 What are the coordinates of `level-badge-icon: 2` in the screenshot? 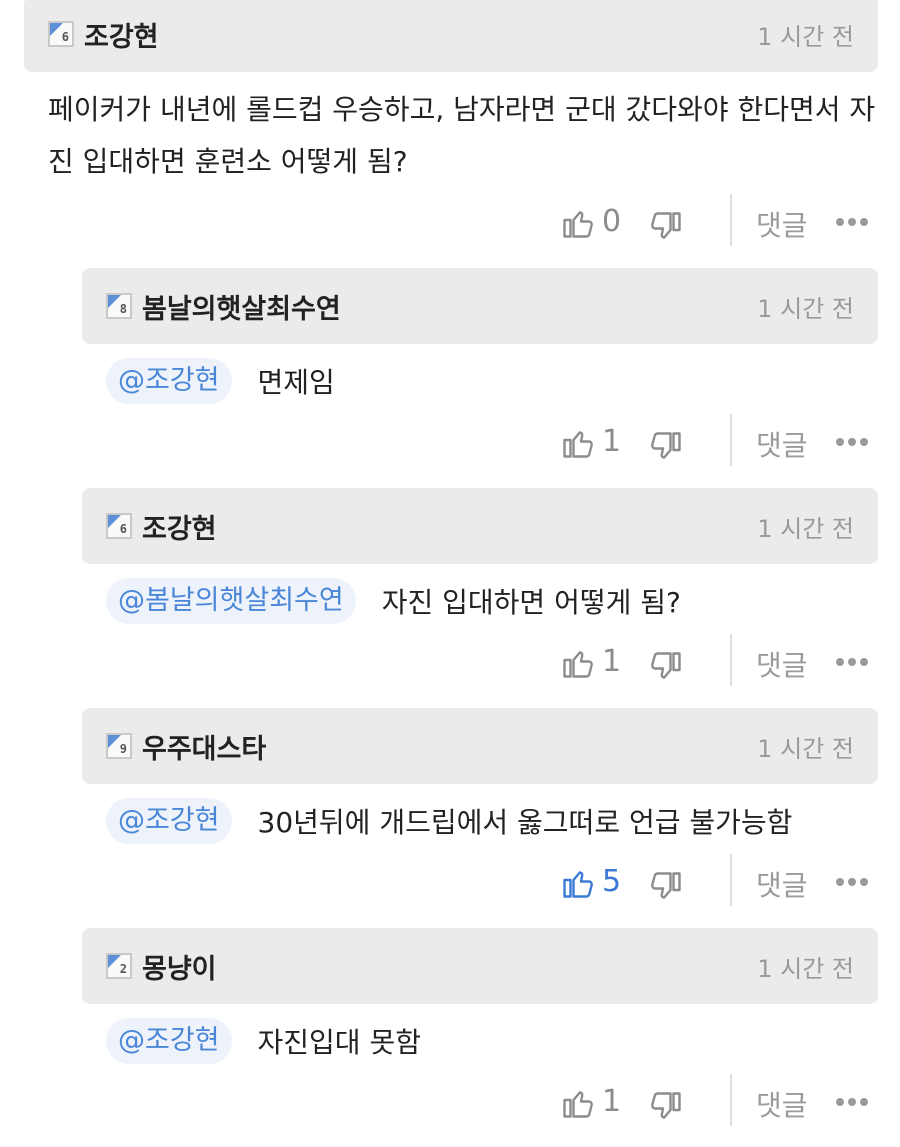 It's located at (119, 966).